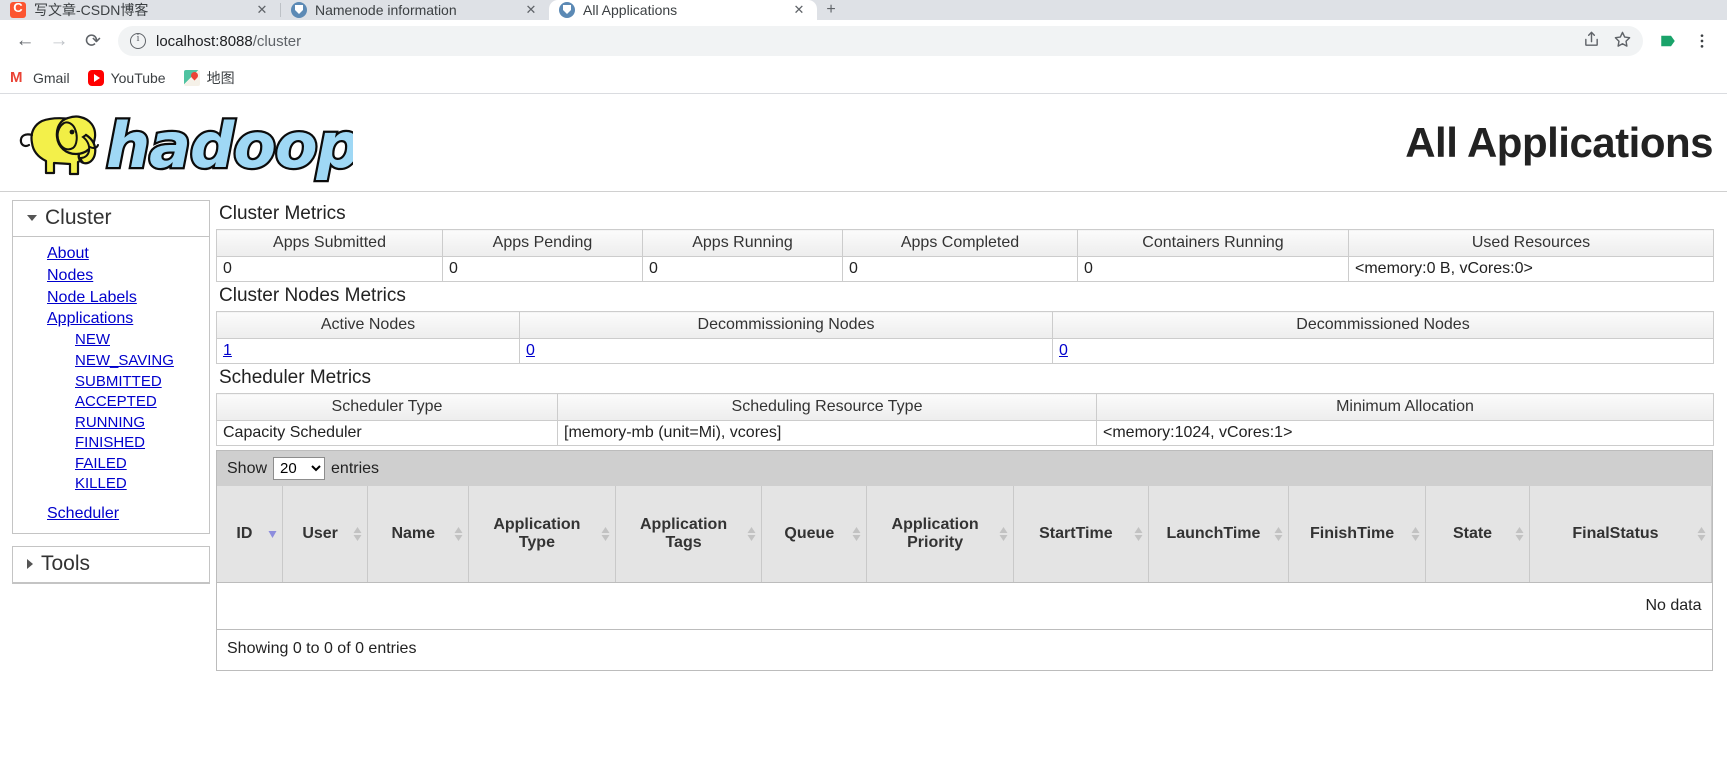  I want to click on column-header-launchtime: LaunchTime, so click(1219, 534).